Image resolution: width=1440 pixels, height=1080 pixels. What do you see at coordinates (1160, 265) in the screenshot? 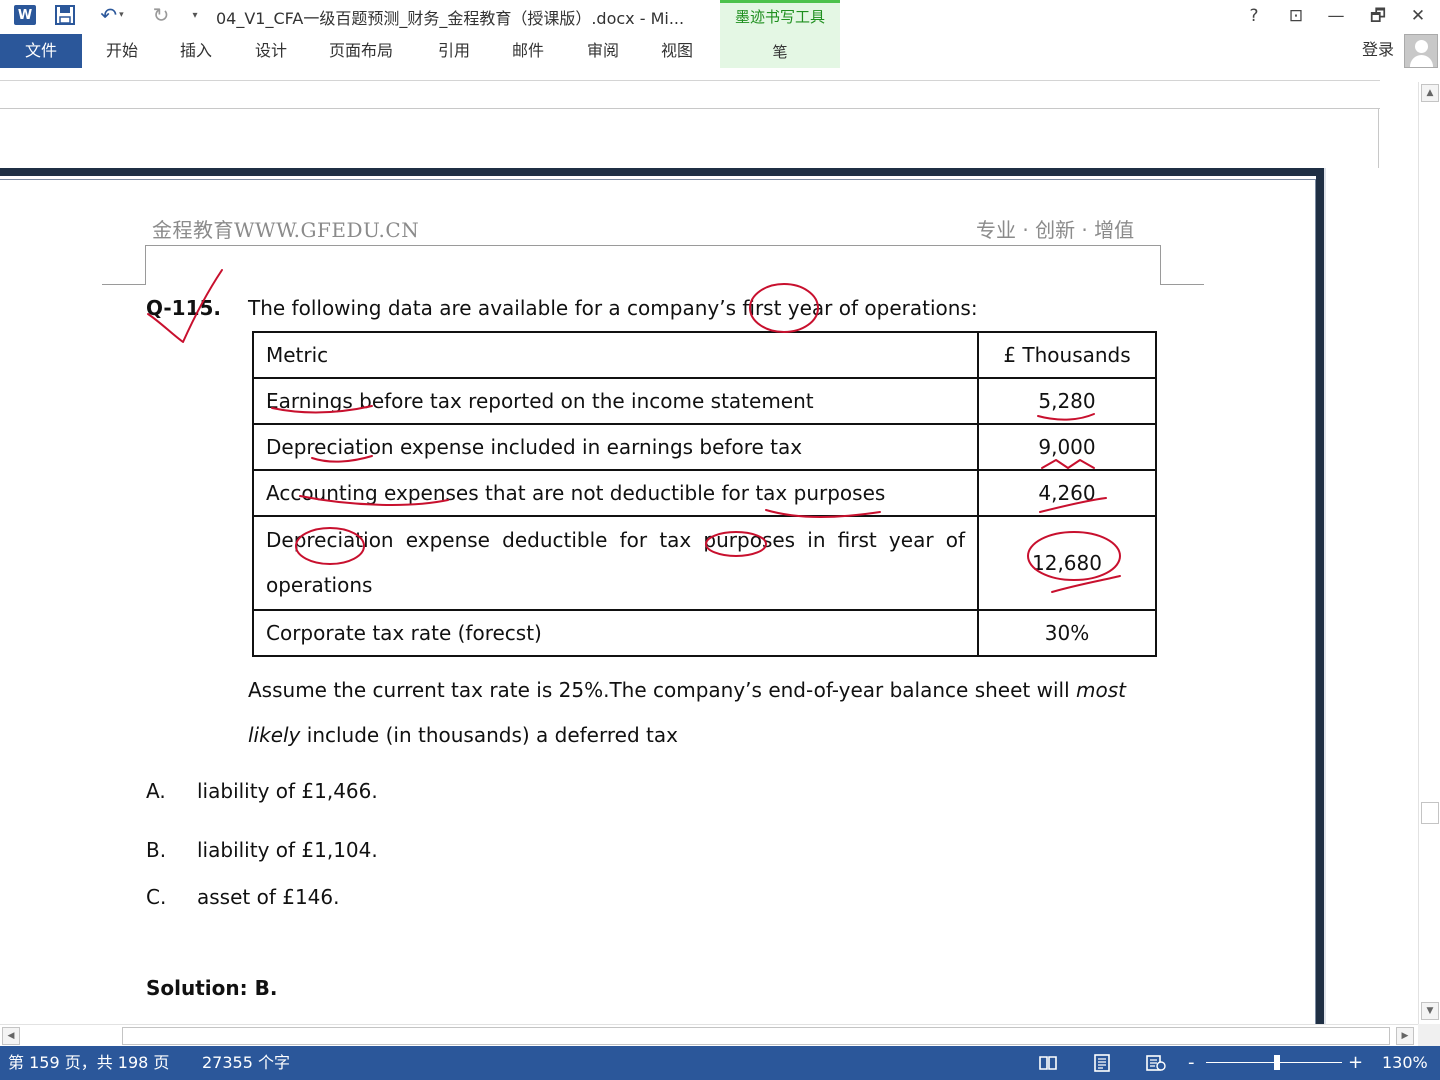
I see `crop-mark-right-v` at bounding box center [1160, 265].